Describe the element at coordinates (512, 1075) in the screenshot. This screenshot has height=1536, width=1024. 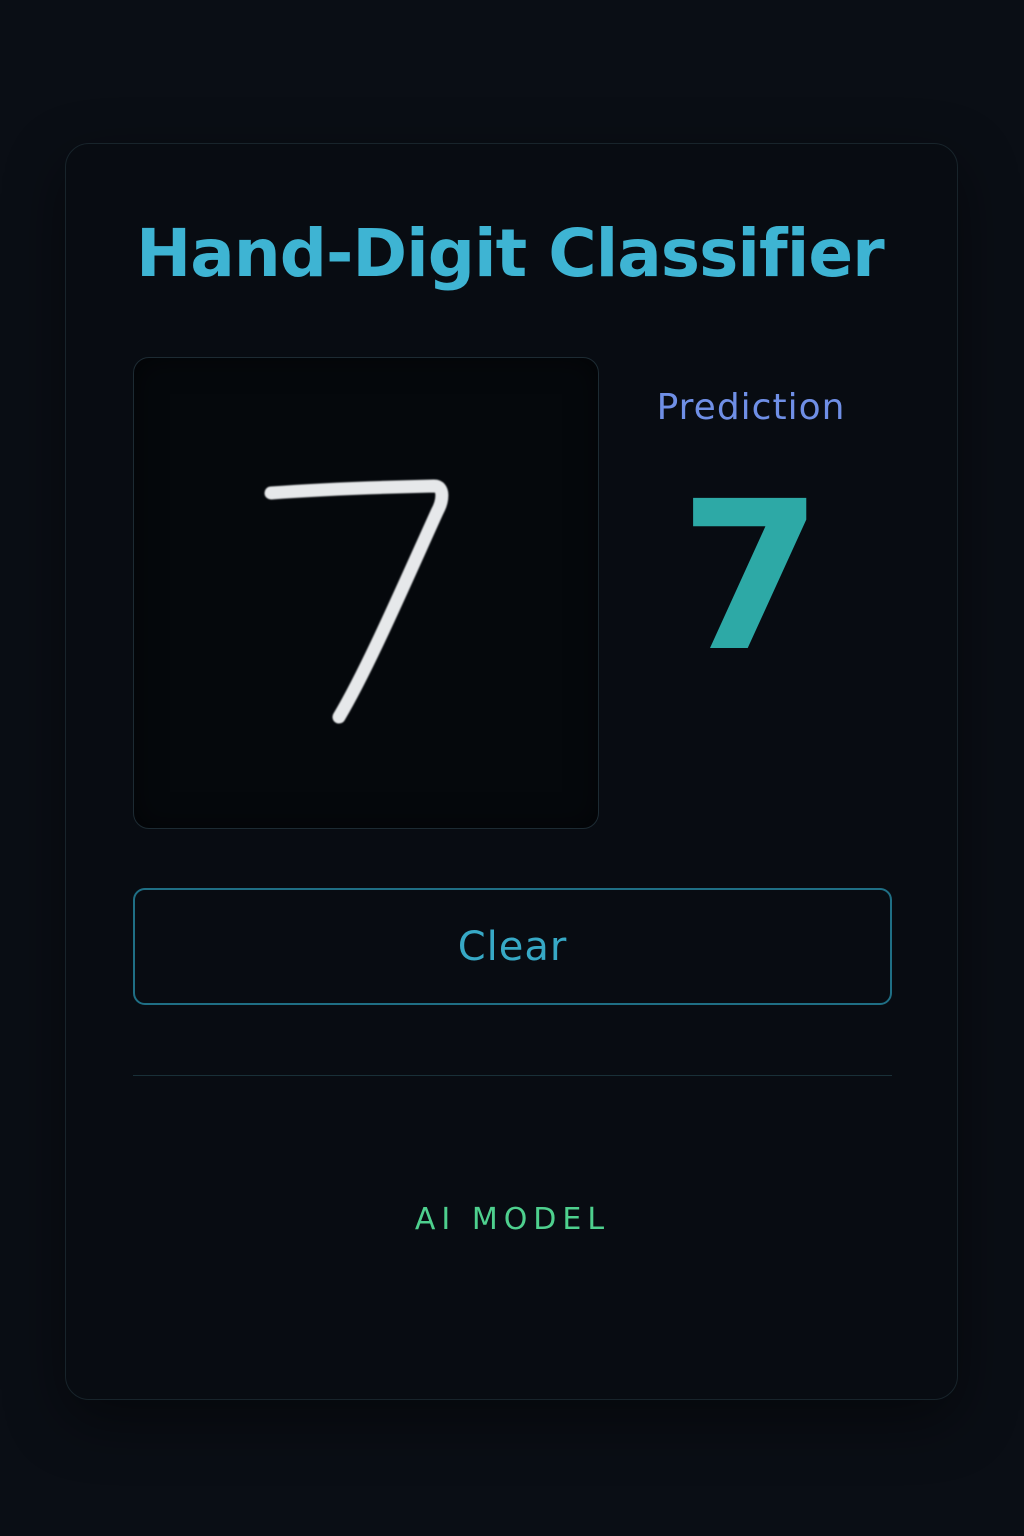
I see `section-divider` at that location.